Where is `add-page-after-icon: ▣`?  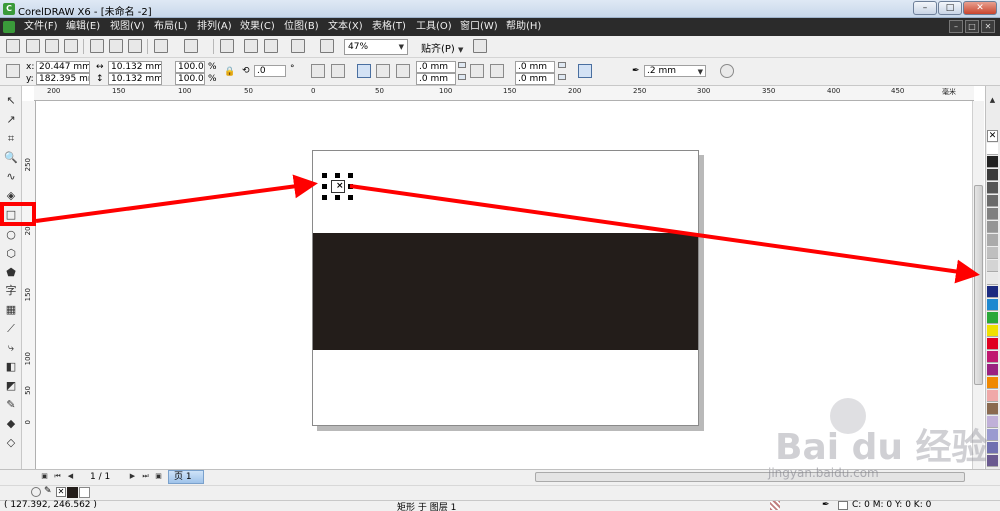 add-page-after-icon: ▣ is located at coordinates (158, 476).